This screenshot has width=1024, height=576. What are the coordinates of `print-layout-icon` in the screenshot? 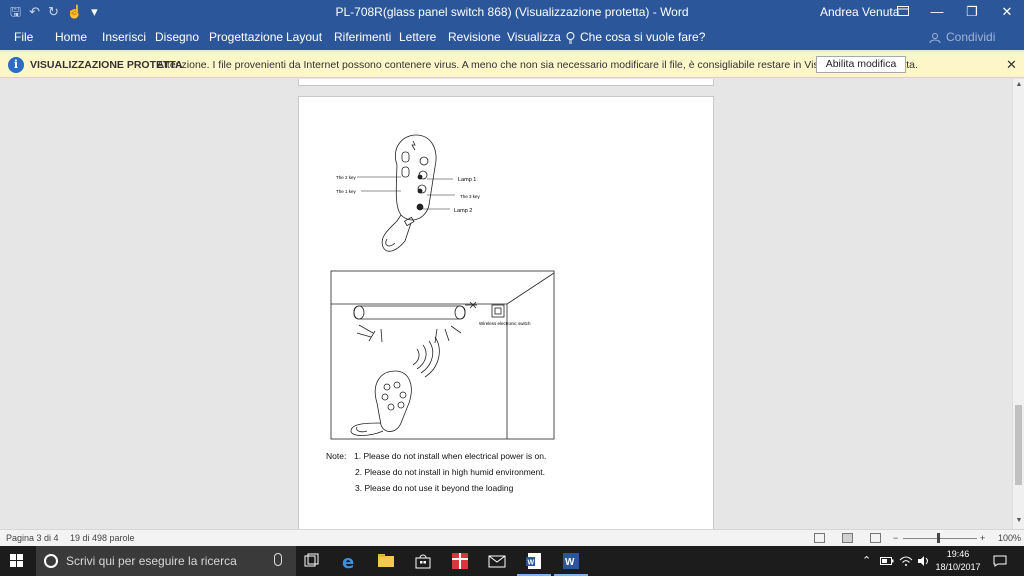 It's located at (847, 538).